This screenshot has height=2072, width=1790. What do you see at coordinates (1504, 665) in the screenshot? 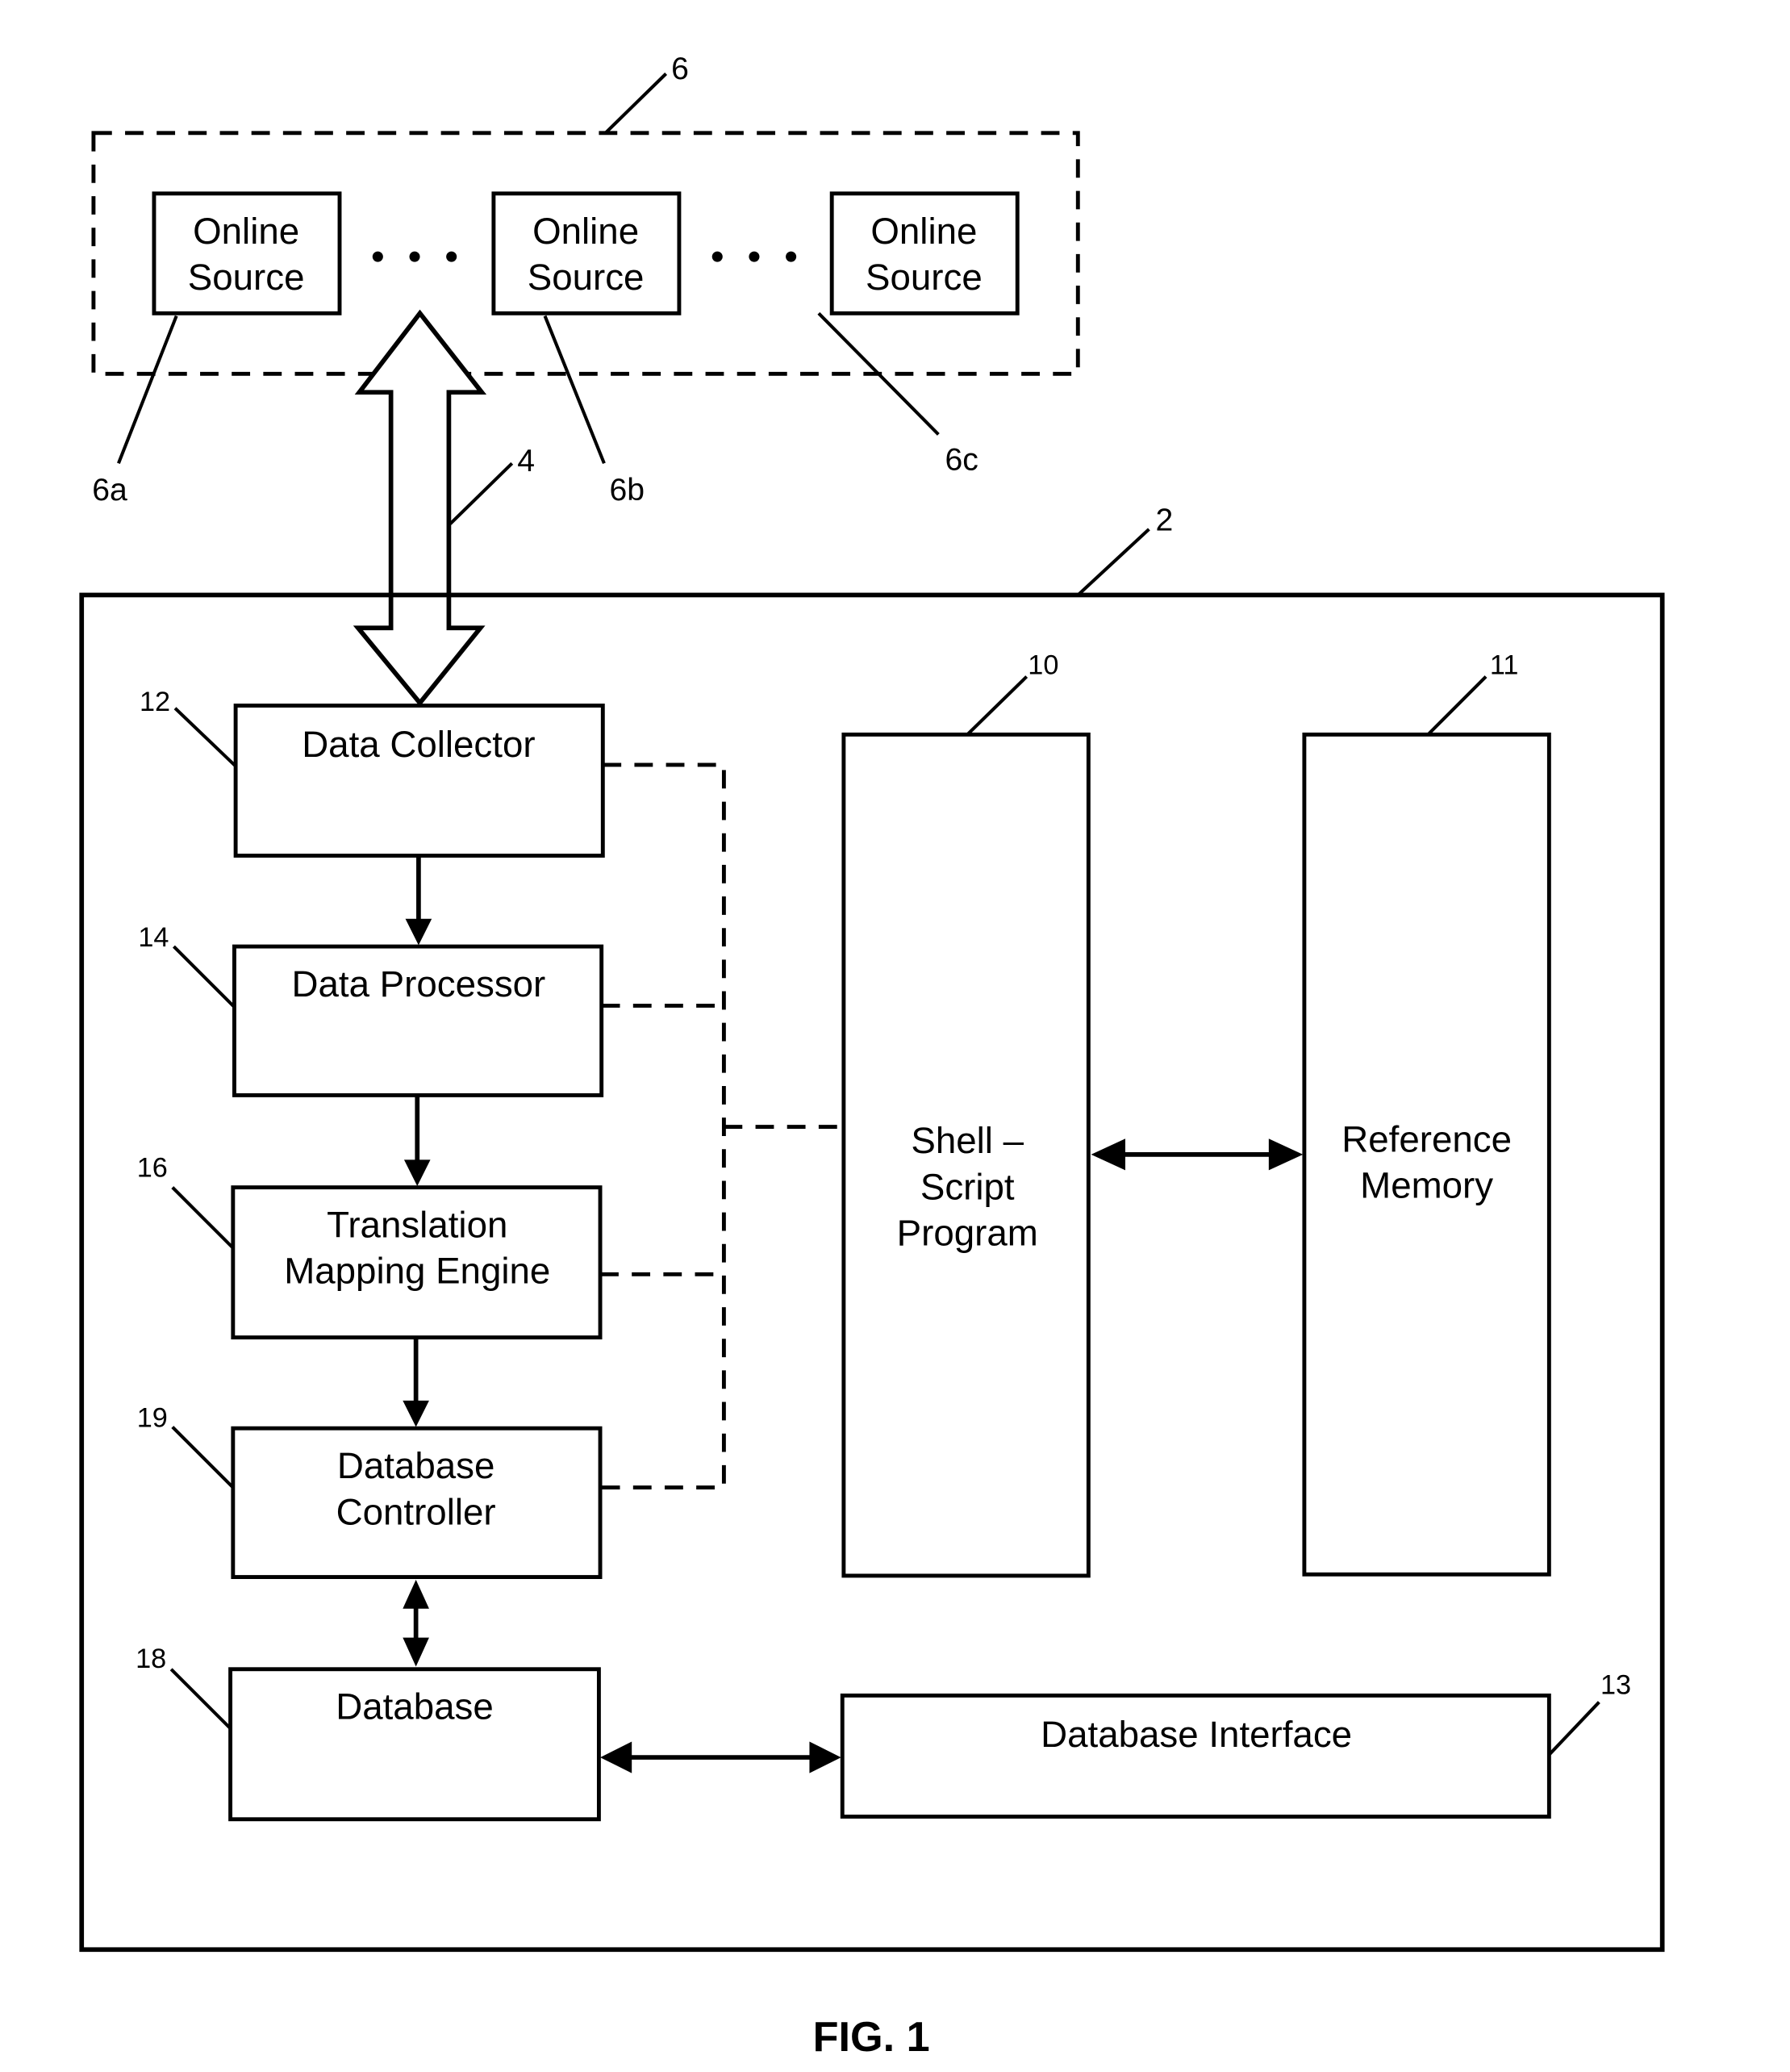
I see `ref-number-11: 11` at bounding box center [1504, 665].